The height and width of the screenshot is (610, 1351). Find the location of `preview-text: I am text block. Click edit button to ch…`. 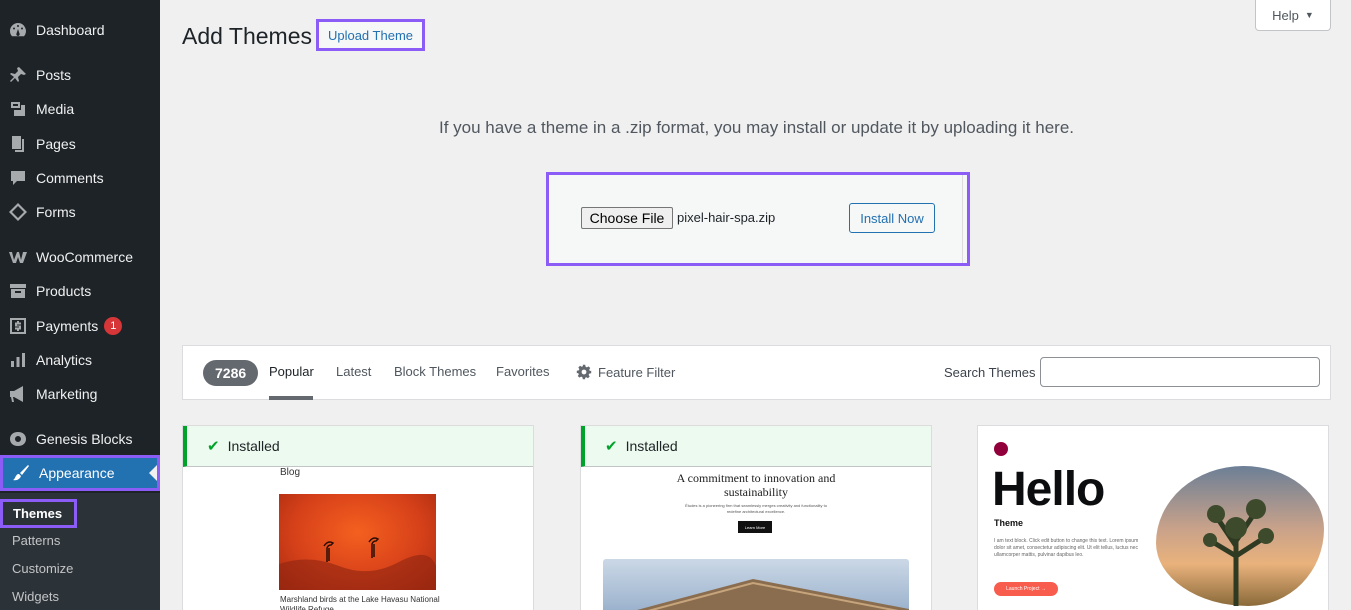

preview-text: I am text block. Click edit button to ch… is located at coordinates (1066, 548).